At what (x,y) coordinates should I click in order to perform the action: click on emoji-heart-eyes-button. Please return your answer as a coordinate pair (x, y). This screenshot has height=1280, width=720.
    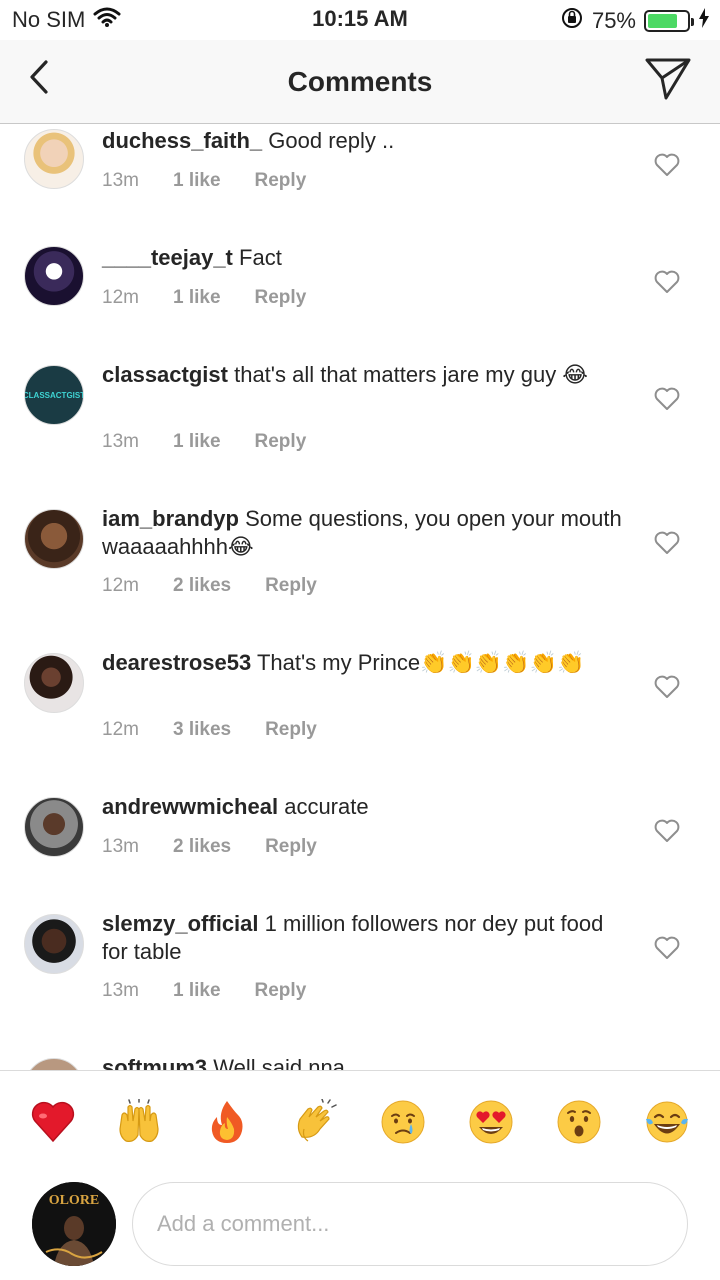
    Looking at the image, I should click on (491, 1122).